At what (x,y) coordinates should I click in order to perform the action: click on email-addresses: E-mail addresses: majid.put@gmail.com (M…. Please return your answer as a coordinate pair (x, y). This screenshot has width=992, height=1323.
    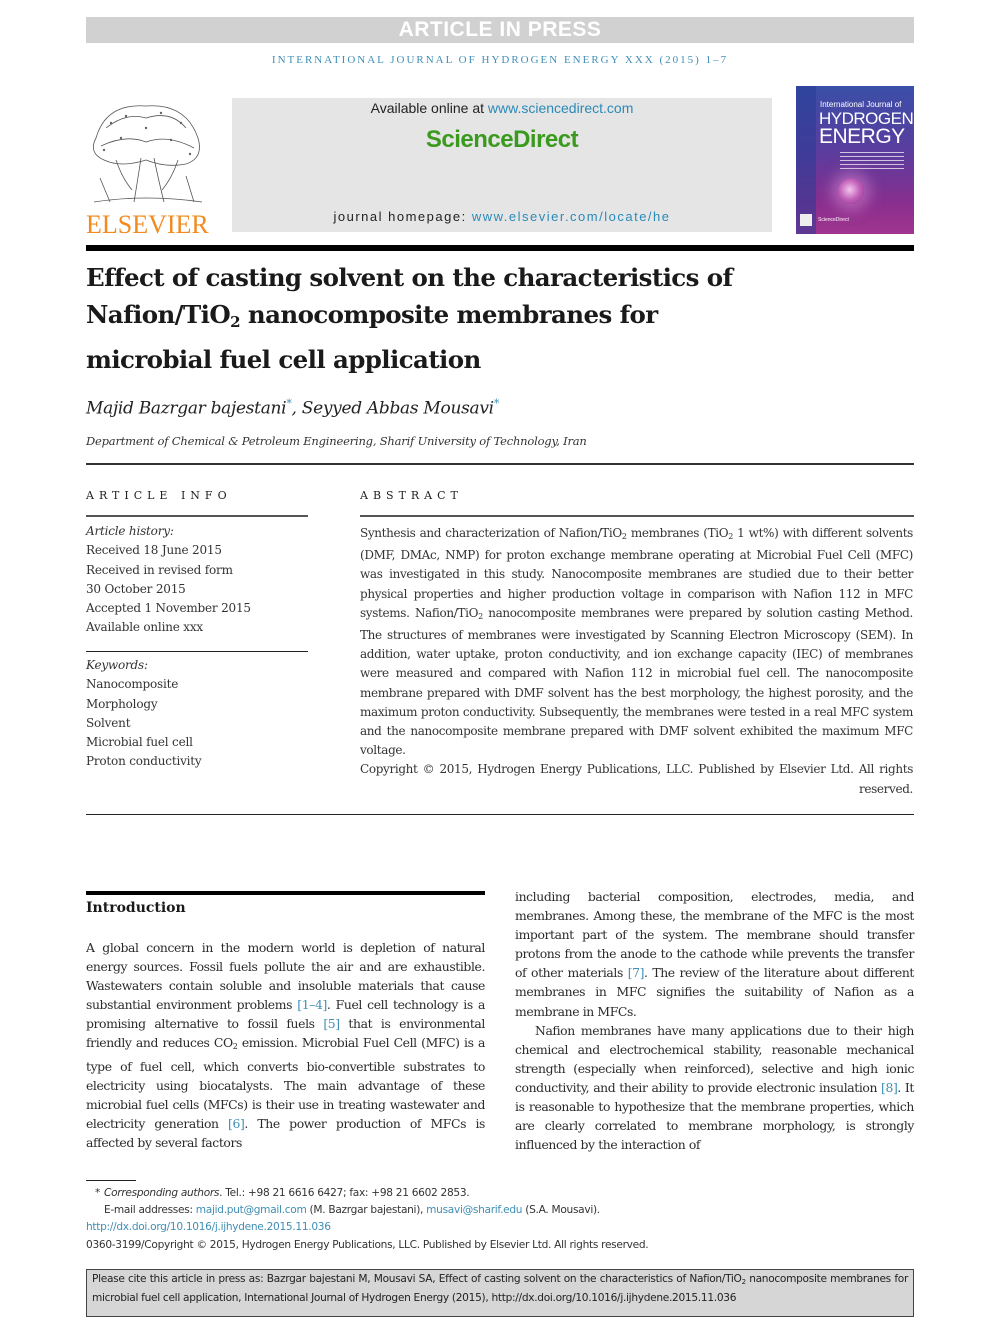
    Looking at the image, I should click on (501, 1210).